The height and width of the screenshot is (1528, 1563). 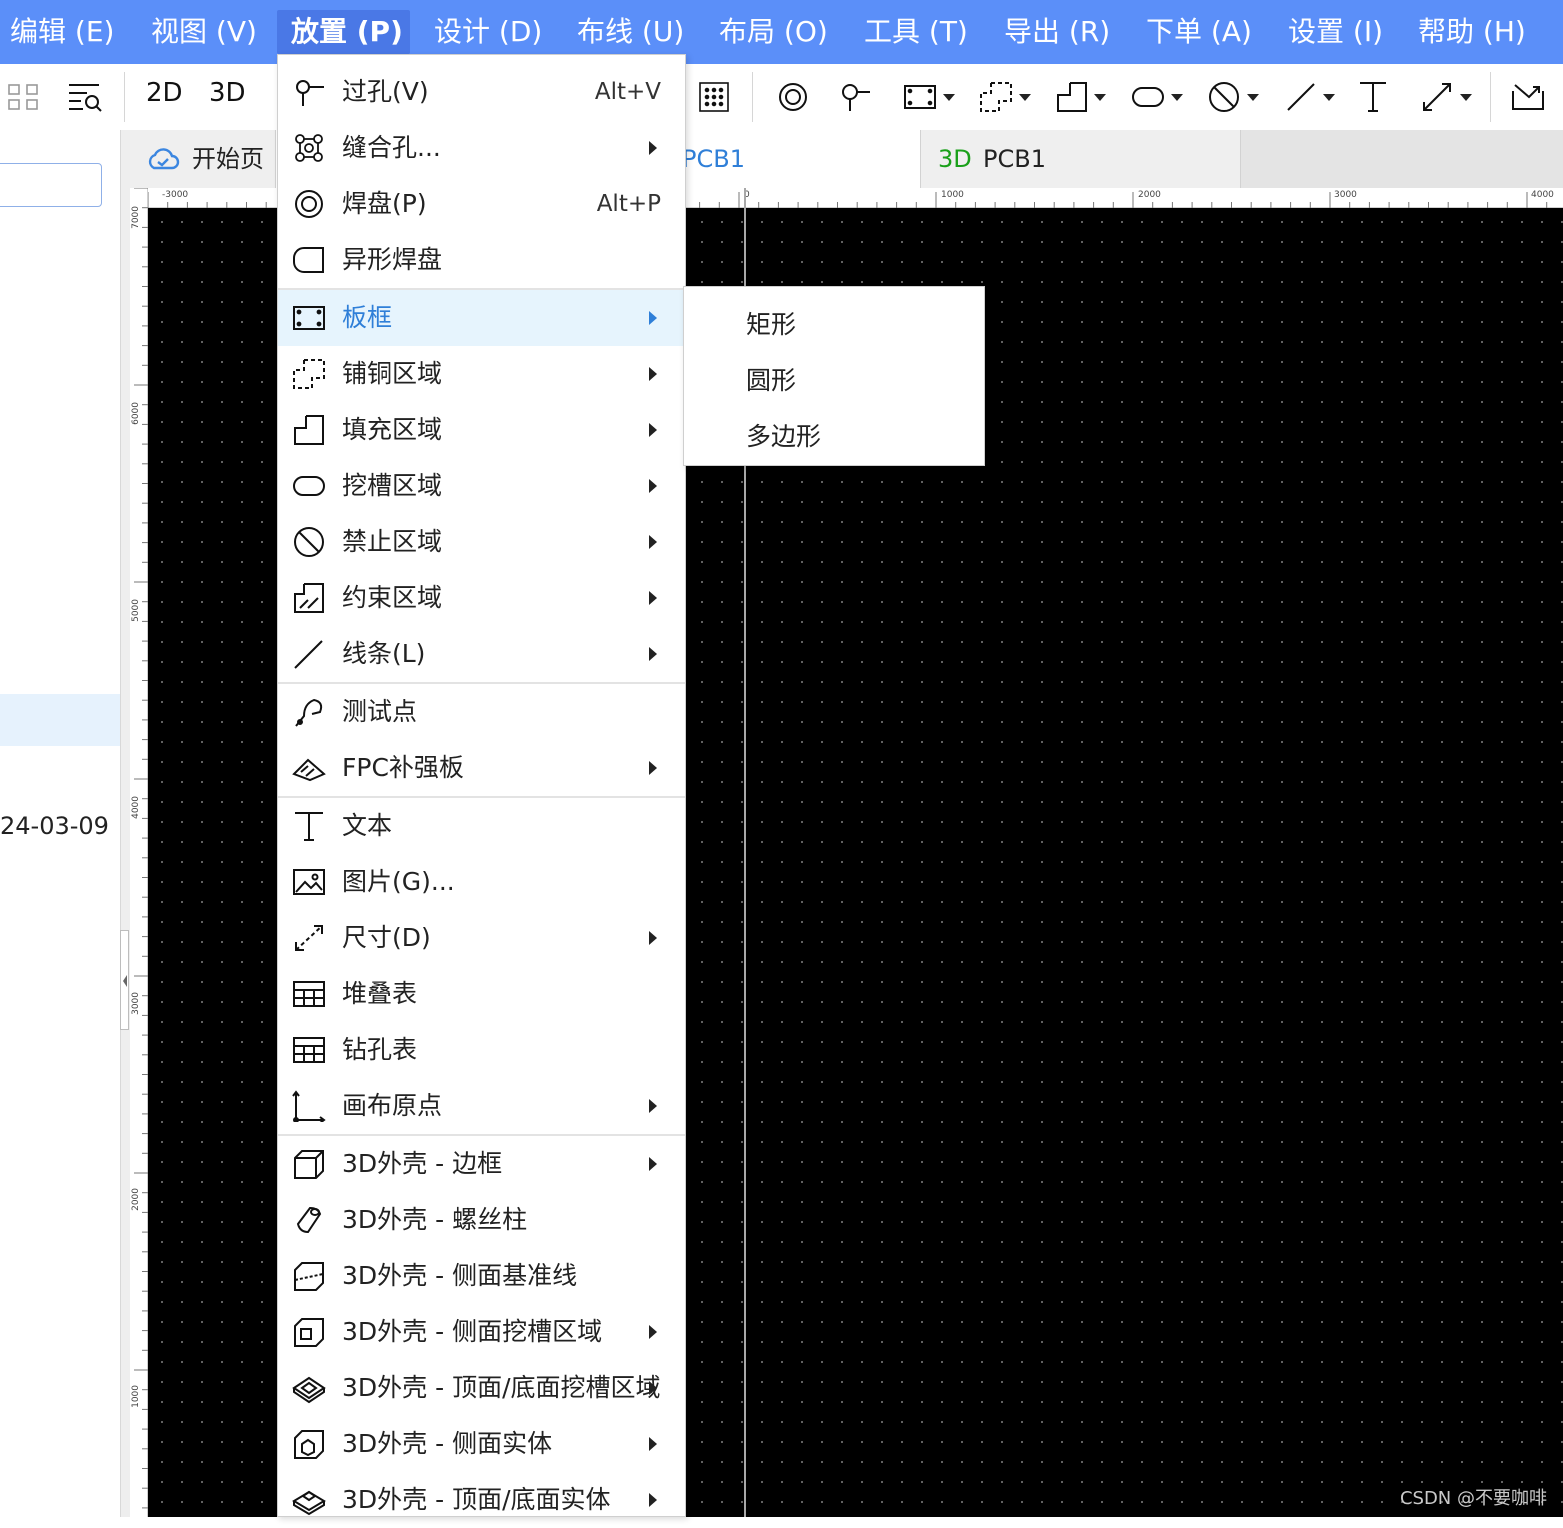 I want to click on menu-item-3d-shell-side-solid: 3D外壳 - 侧面实体, so click(x=481, y=1444).